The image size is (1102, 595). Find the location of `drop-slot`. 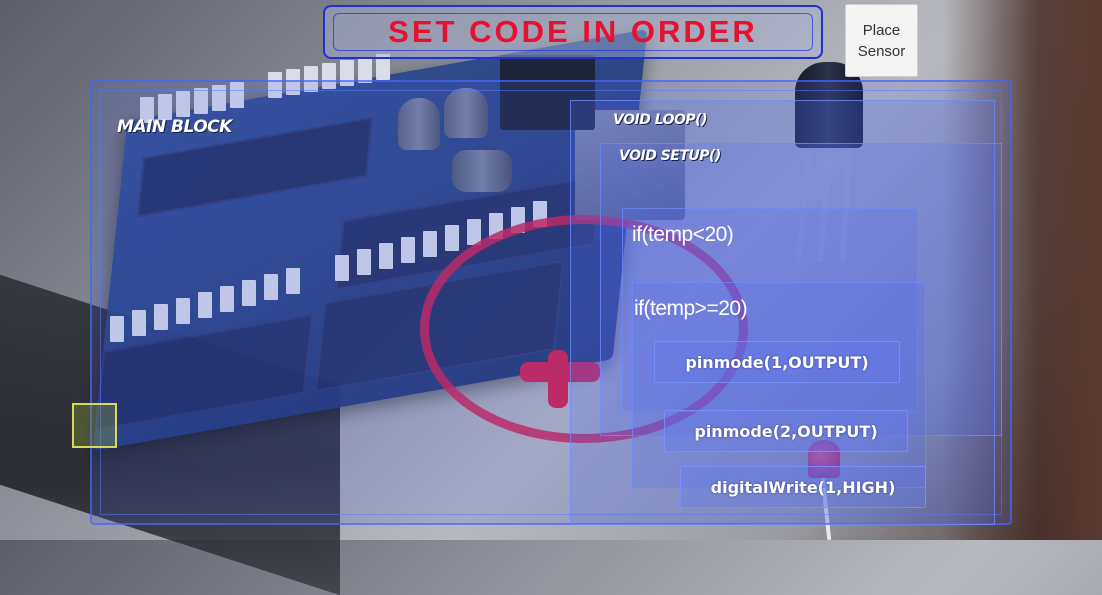

drop-slot is located at coordinates (94, 425).